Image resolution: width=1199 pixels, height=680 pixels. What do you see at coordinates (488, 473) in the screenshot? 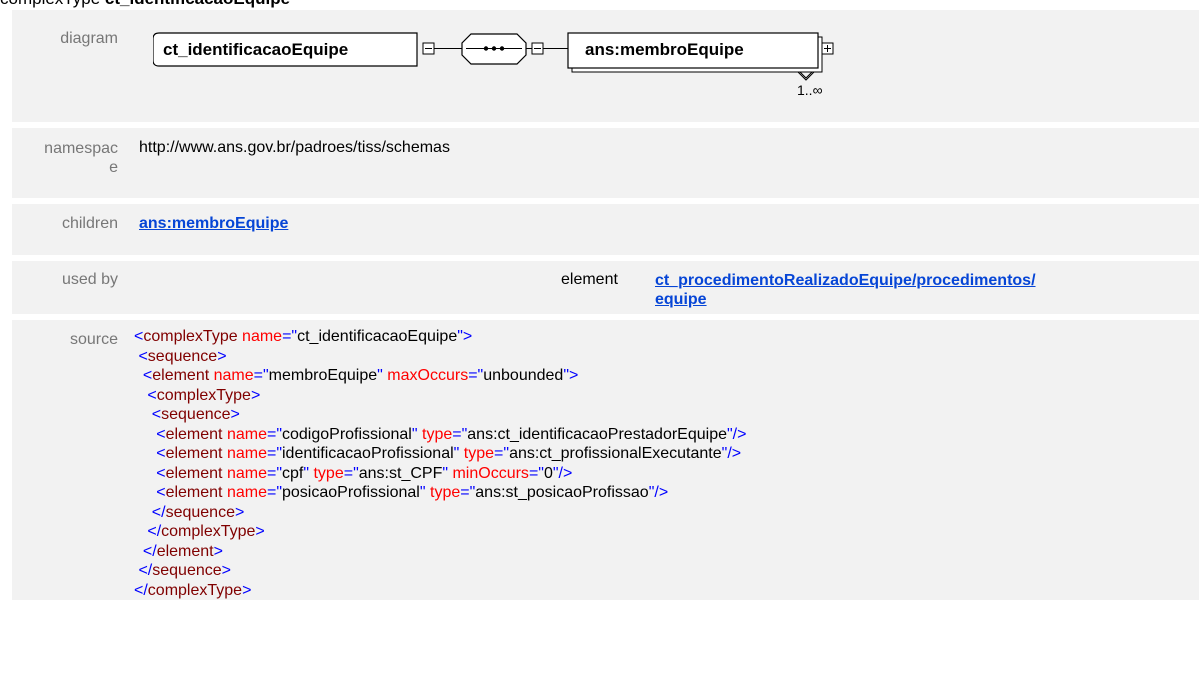
I see `source-token: minOccurs` at bounding box center [488, 473].